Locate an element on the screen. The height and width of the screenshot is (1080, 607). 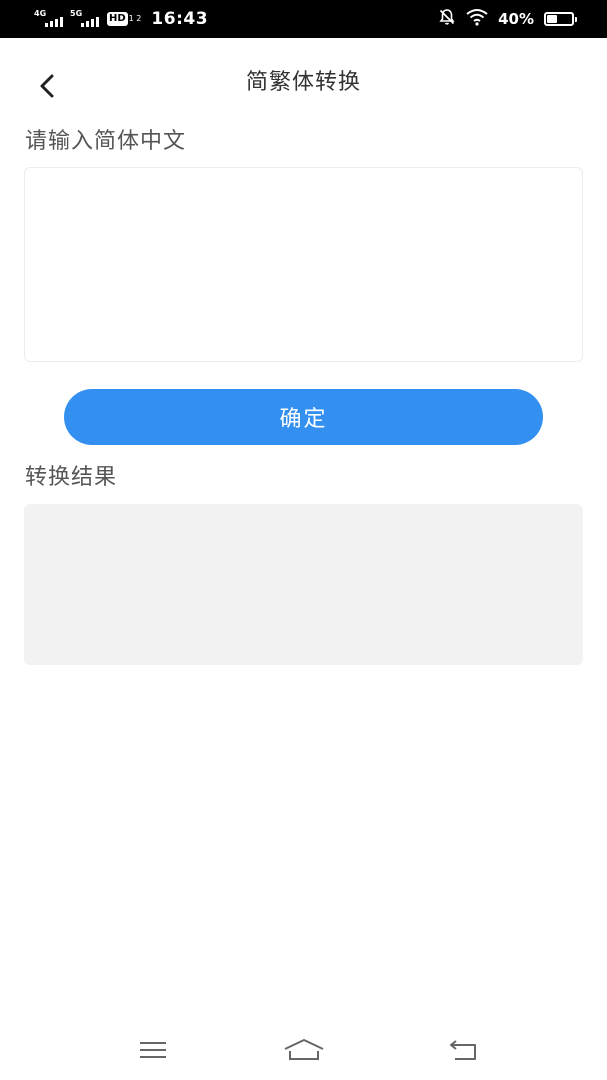
network-type-label: 4G is located at coordinates (40, 13).